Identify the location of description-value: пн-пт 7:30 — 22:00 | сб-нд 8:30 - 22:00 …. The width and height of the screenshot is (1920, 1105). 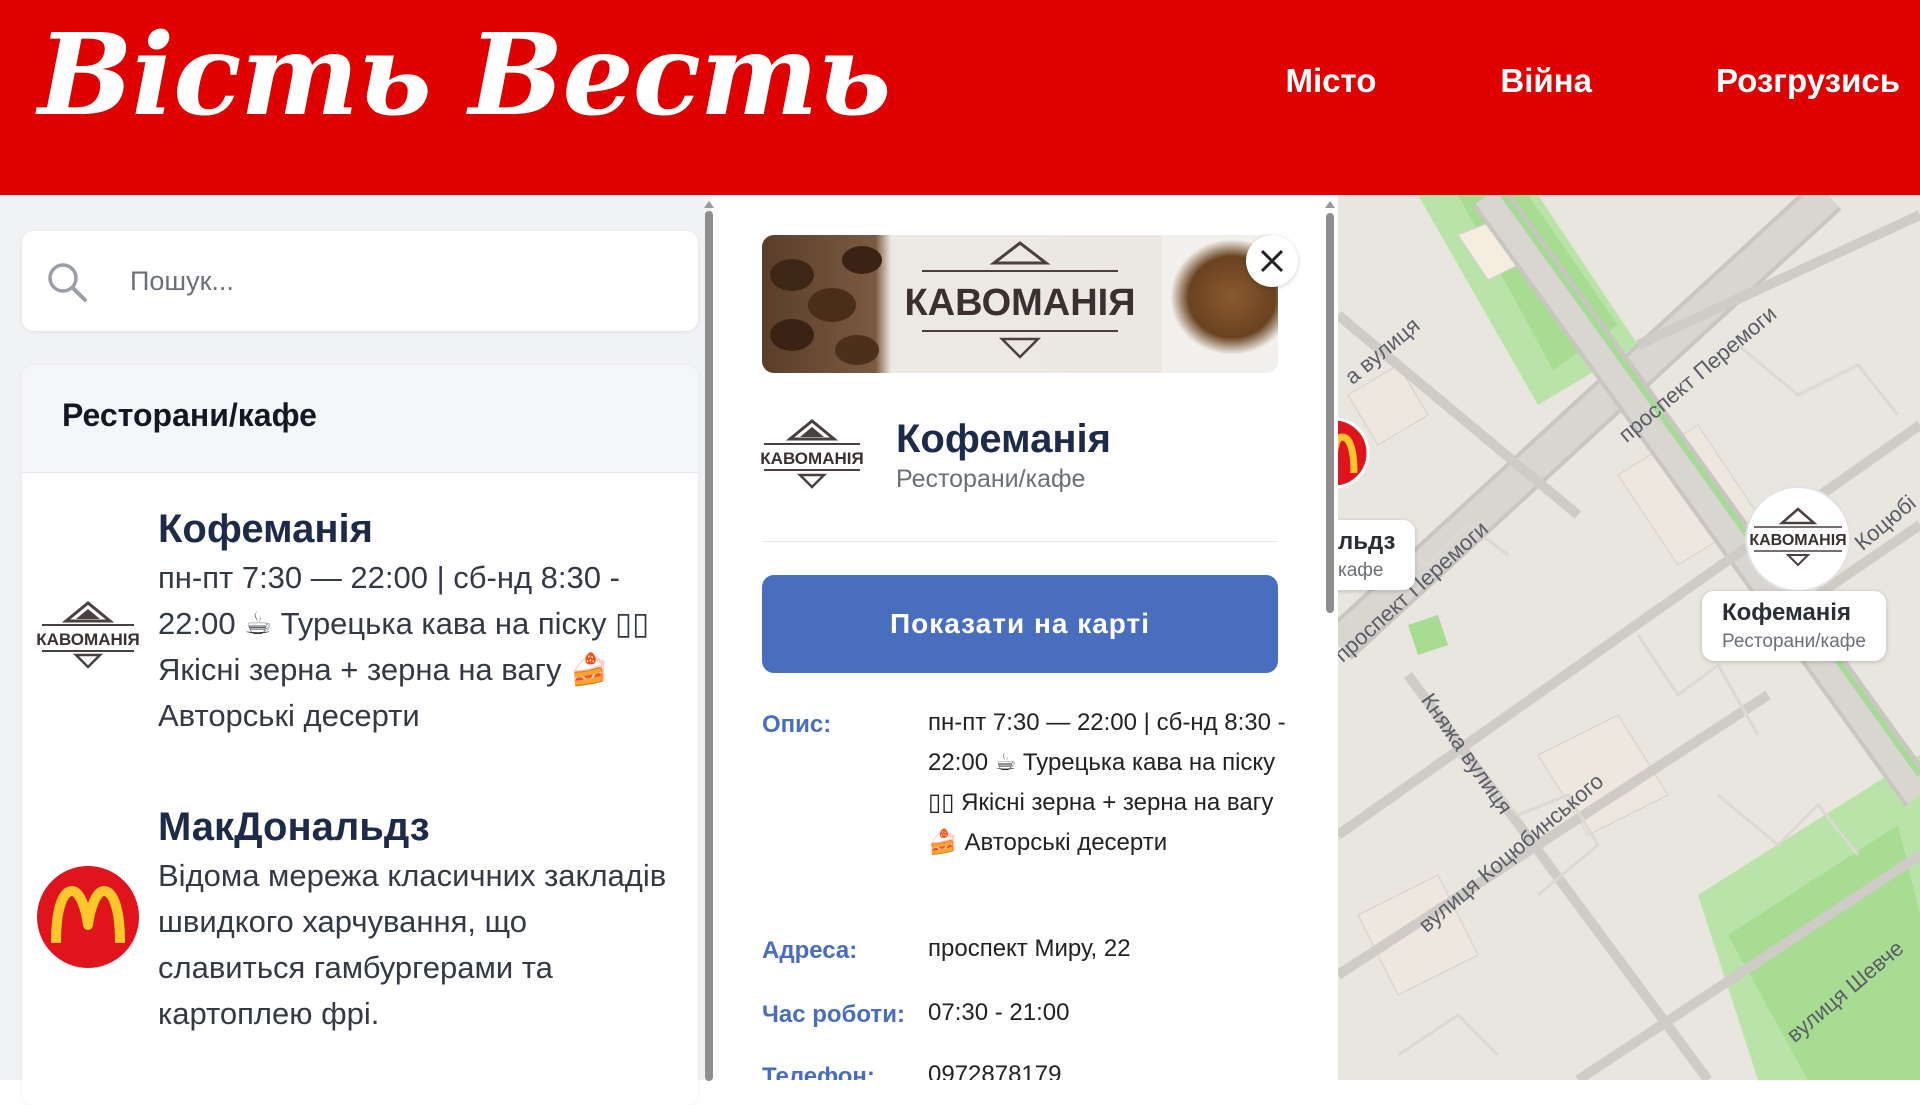
(1107, 782).